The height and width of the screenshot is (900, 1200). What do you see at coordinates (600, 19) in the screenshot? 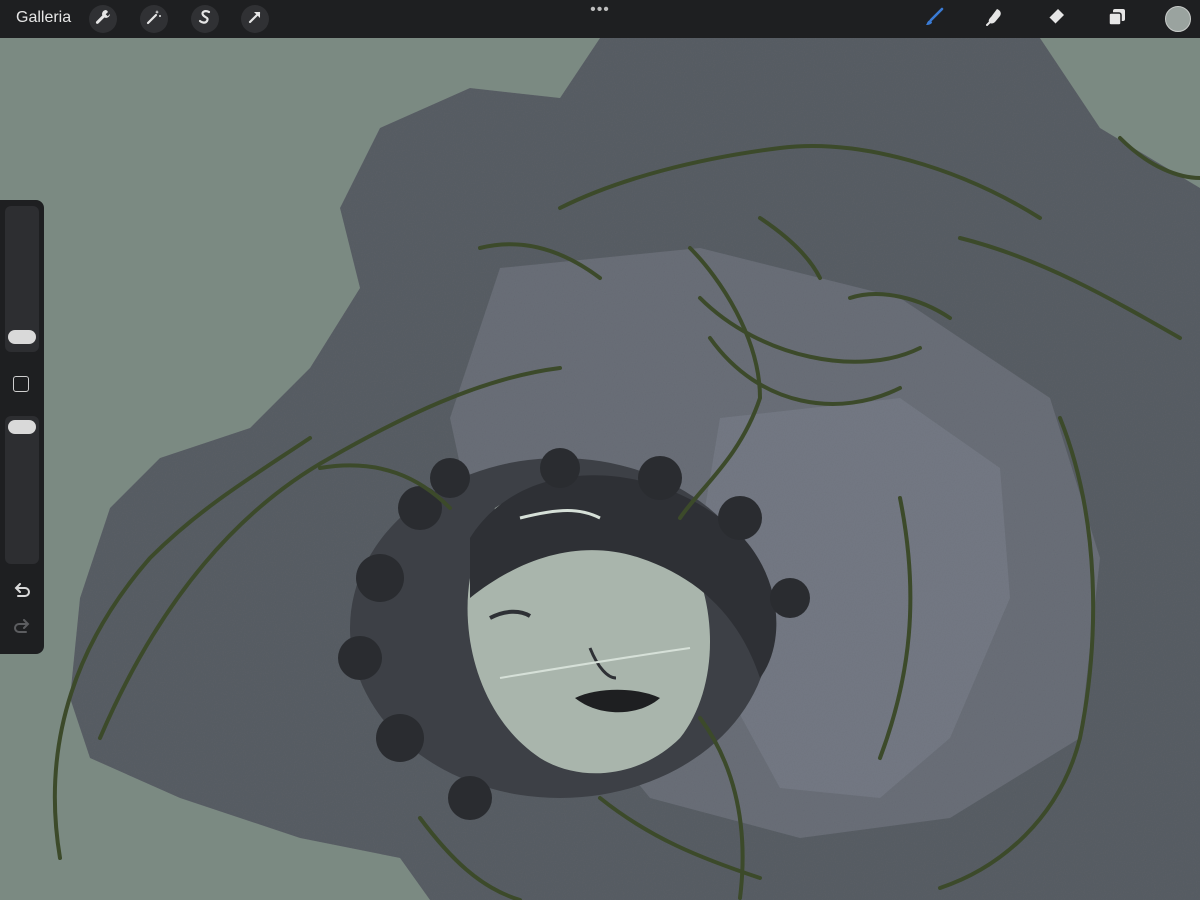
I see `top-toolbar: Galleria •••` at bounding box center [600, 19].